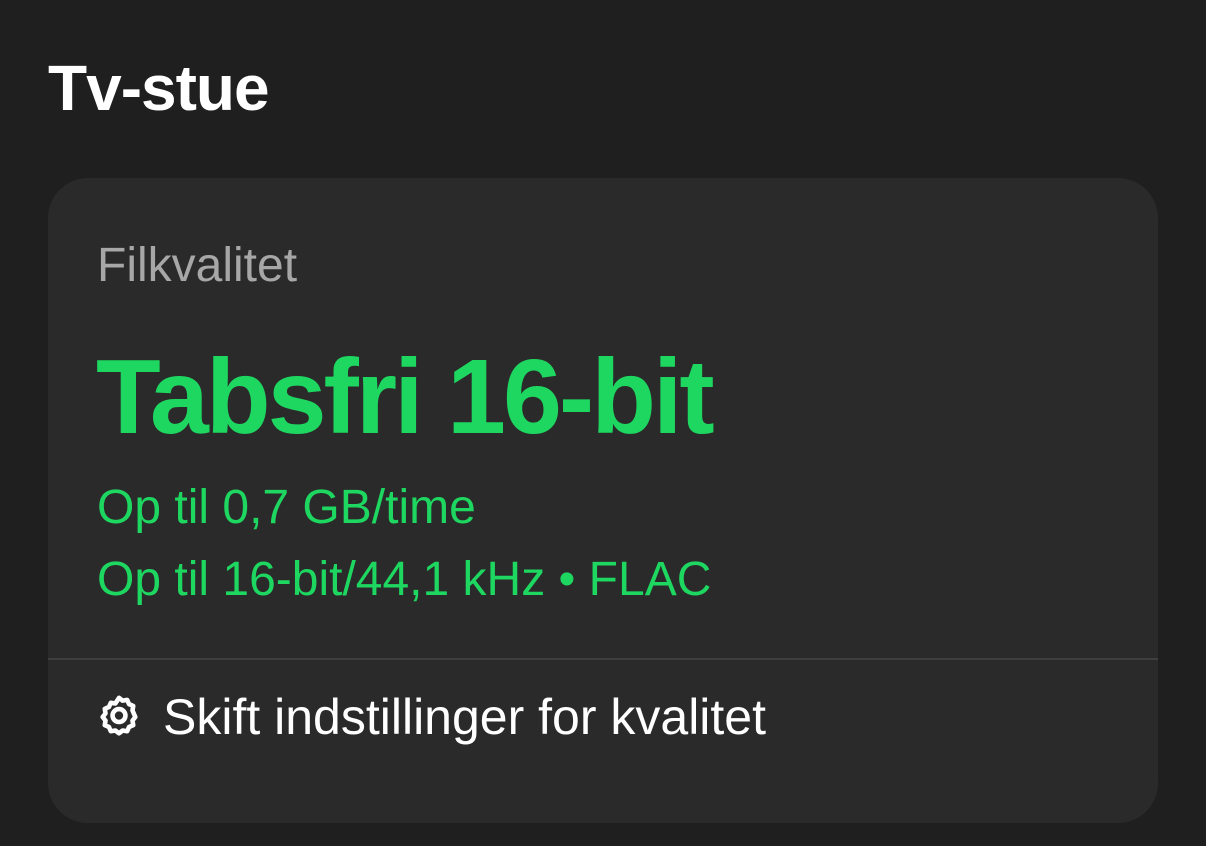 This screenshot has height=846, width=1206. What do you see at coordinates (286, 507) in the screenshot?
I see `data-usage-text: Op til 0,7 GB/time` at bounding box center [286, 507].